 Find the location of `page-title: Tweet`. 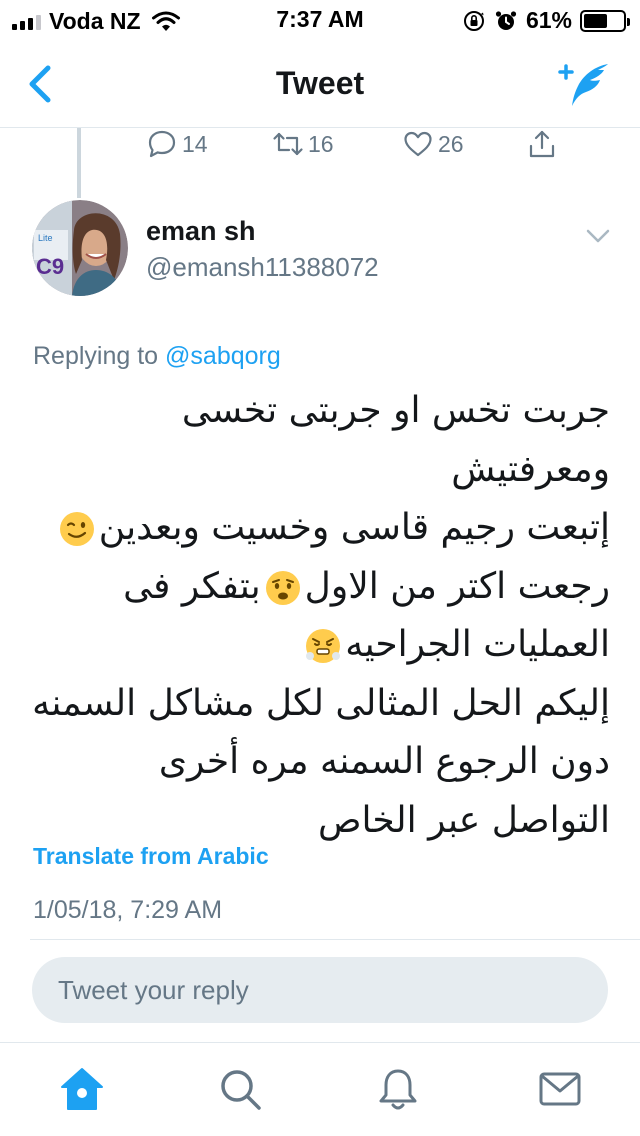

page-title: Tweet is located at coordinates (320, 83).